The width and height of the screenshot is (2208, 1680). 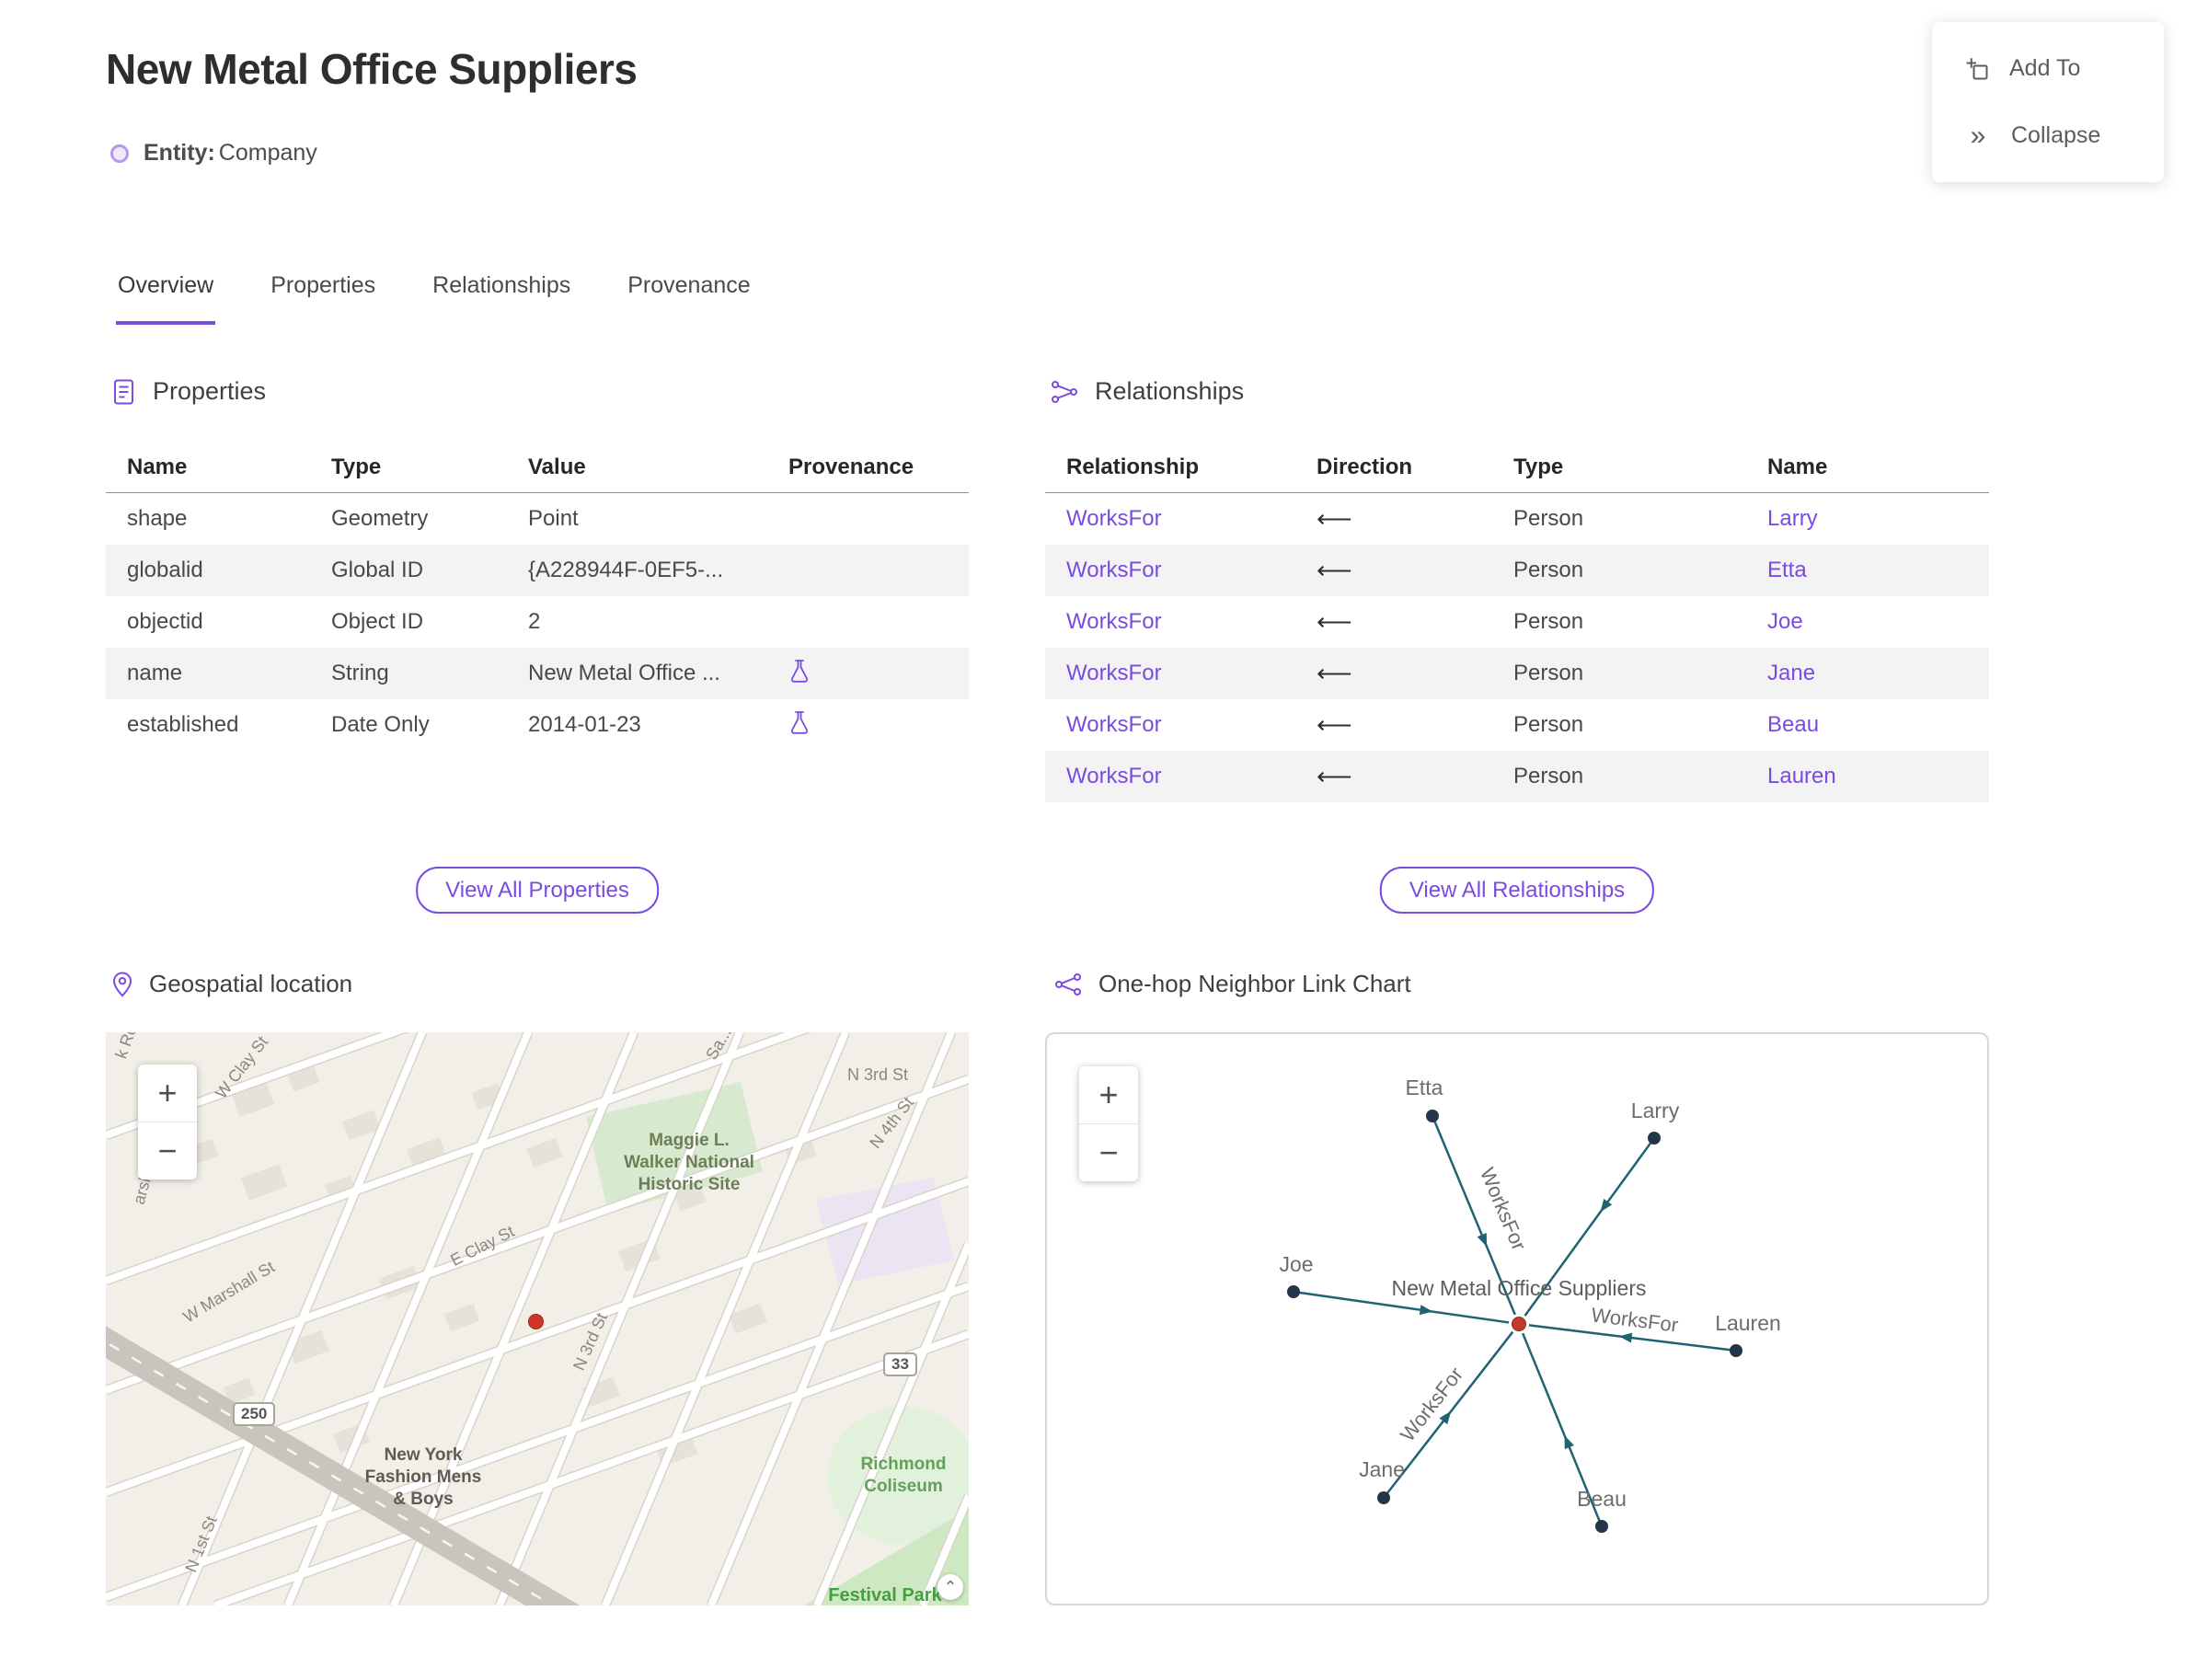 I want to click on entity-subtitle: Entity: Company, so click(x=213, y=153).